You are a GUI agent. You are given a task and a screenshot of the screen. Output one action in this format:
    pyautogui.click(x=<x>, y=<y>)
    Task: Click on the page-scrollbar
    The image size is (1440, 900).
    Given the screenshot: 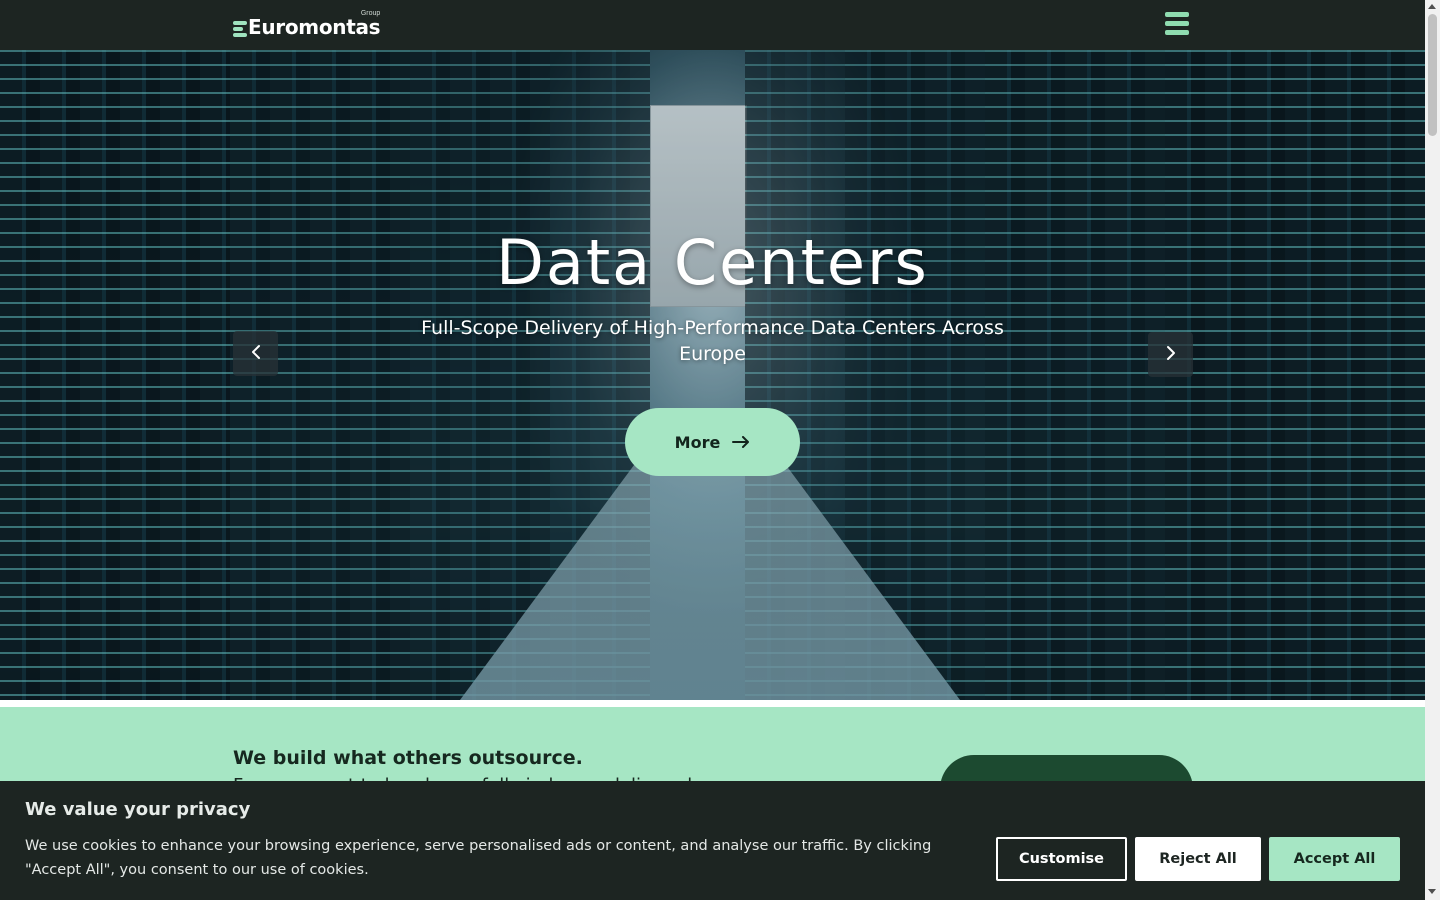 What is the action you would take?
    pyautogui.click(x=1432, y=450)
    